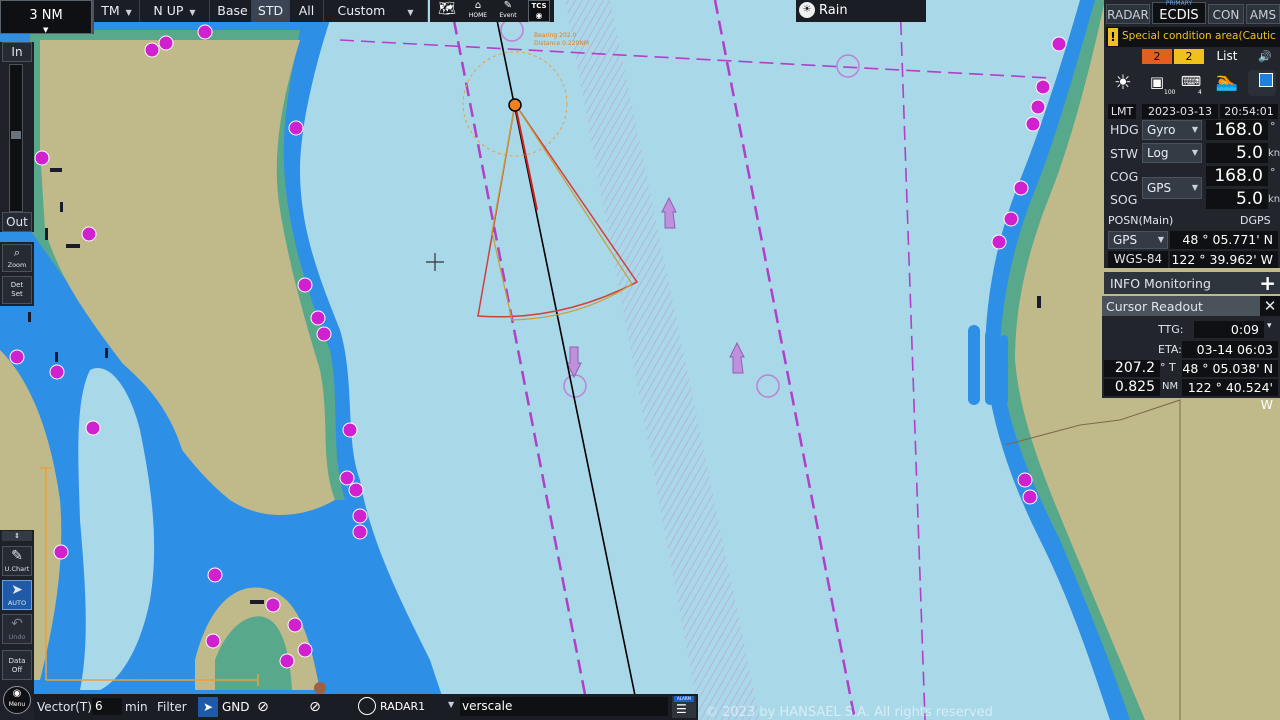  I want to click on datum-label: WGS-84, so click(1138, 259).